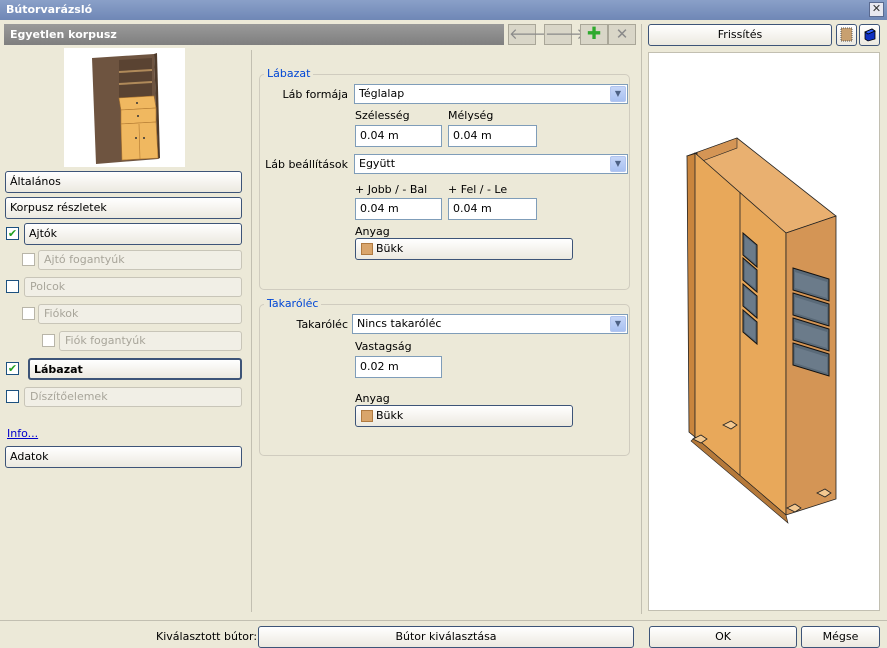 This screenshot has height=648, width=887. I want to click on sidebar-item-labazat: Lábazat, so click(135, 369).